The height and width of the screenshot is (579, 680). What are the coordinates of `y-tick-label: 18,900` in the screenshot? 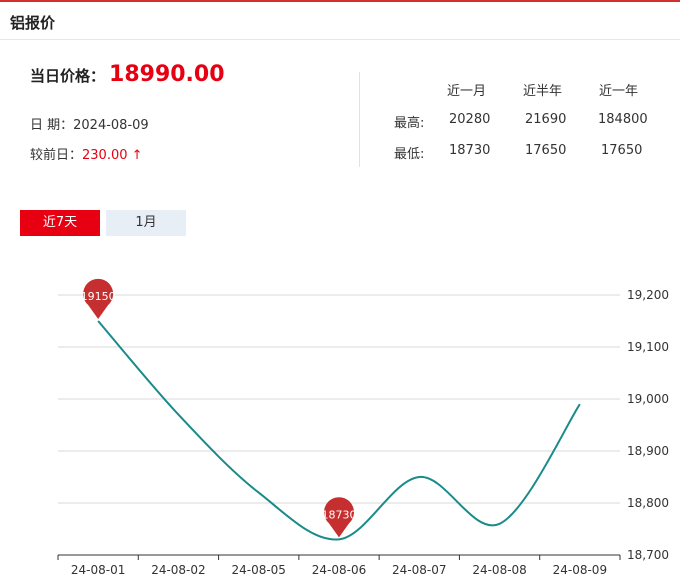 It's located at (648, 451).